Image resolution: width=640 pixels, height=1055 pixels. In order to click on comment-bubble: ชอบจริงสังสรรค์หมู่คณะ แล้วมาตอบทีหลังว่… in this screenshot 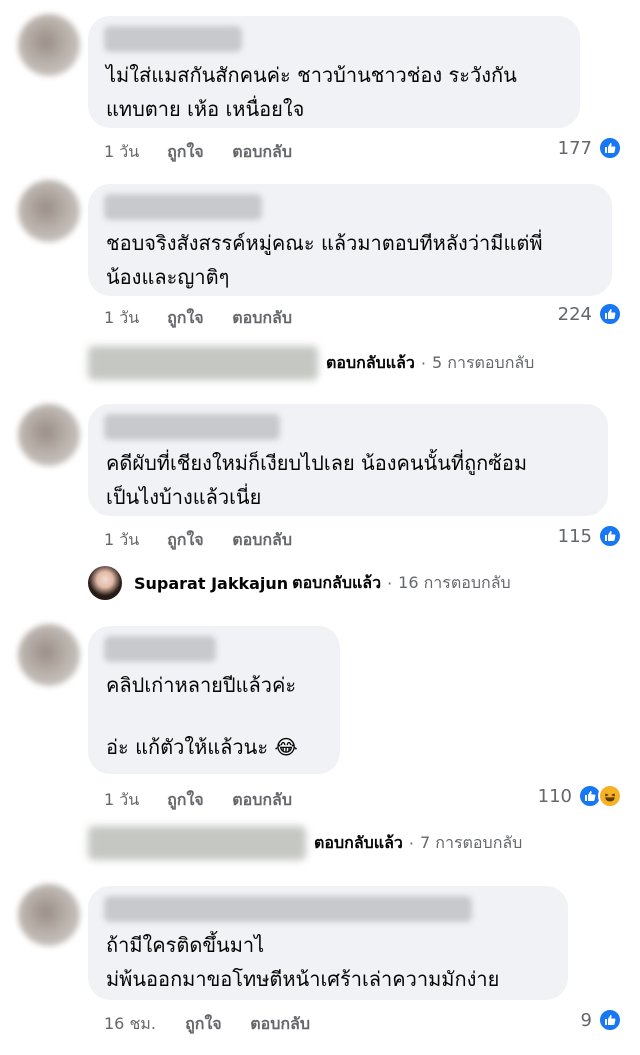, I will do `click(350, 240)`.